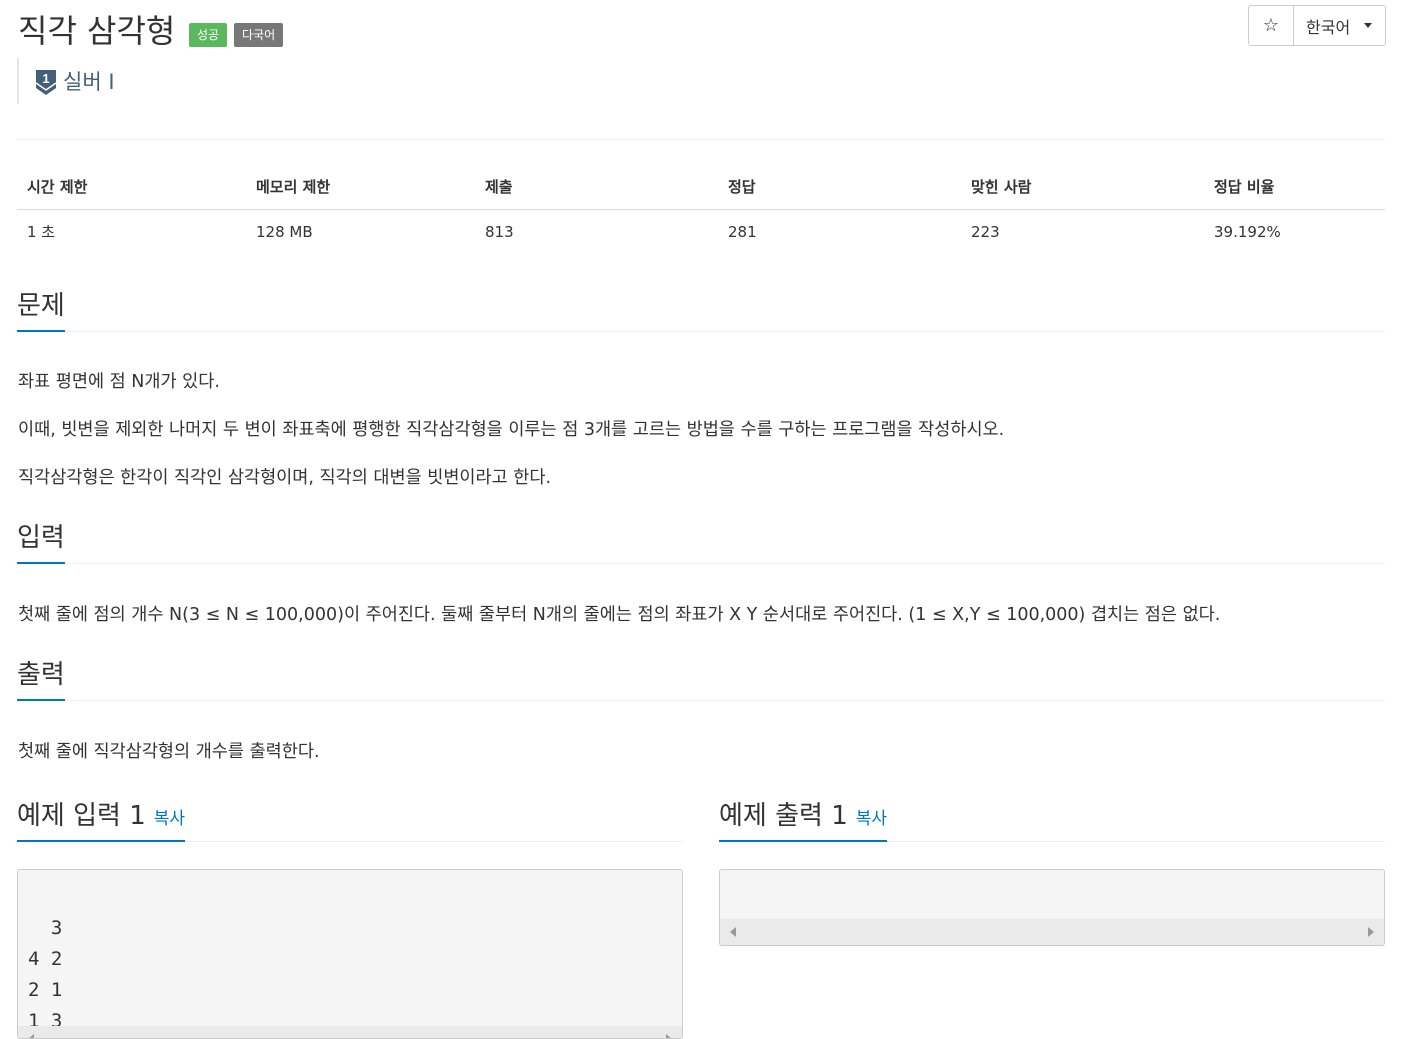 This screenshot has height=1039, width=1414. What do you see at coordinates (350, 818) in the screenshot?
I see `sample-input-header: 예제 입력 1 복사` at bounding box center [350, 818].